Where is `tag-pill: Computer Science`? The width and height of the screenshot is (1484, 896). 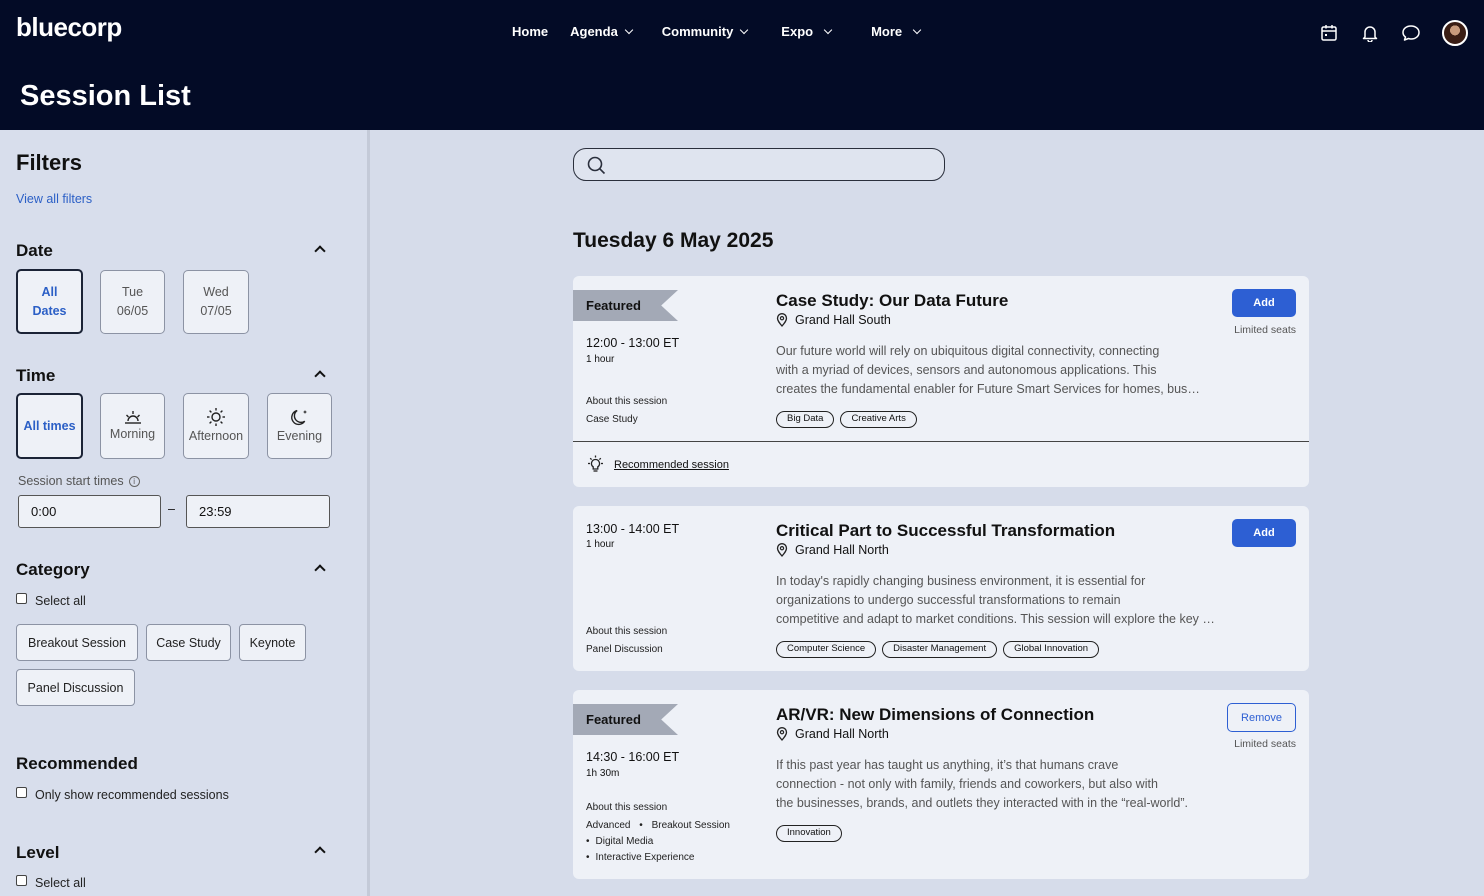 tag-pill: Computer Science is located at coordinates (826, 649).